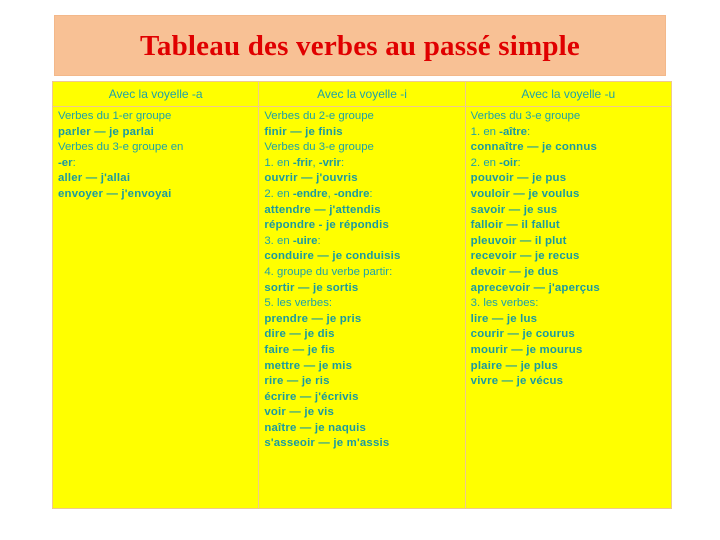 This screenshot has height=540, width=720. I want to click on page-title: Tableau des verbes au passé simple, so click(360, 46).